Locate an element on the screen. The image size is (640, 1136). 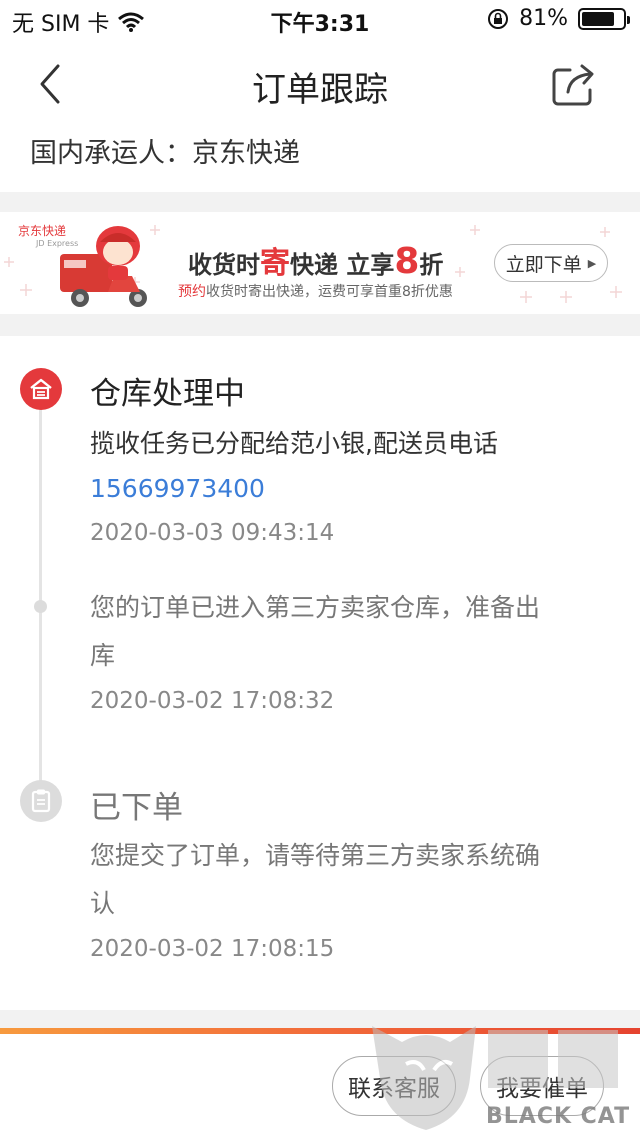
rotation-lock-icon is located at coordinates (498, 18).